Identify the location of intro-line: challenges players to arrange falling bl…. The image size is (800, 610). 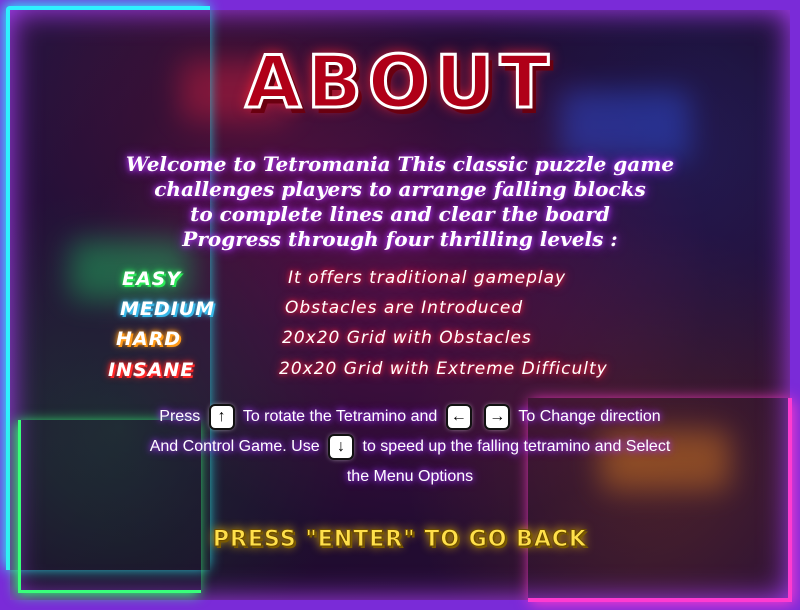
(400, 189).